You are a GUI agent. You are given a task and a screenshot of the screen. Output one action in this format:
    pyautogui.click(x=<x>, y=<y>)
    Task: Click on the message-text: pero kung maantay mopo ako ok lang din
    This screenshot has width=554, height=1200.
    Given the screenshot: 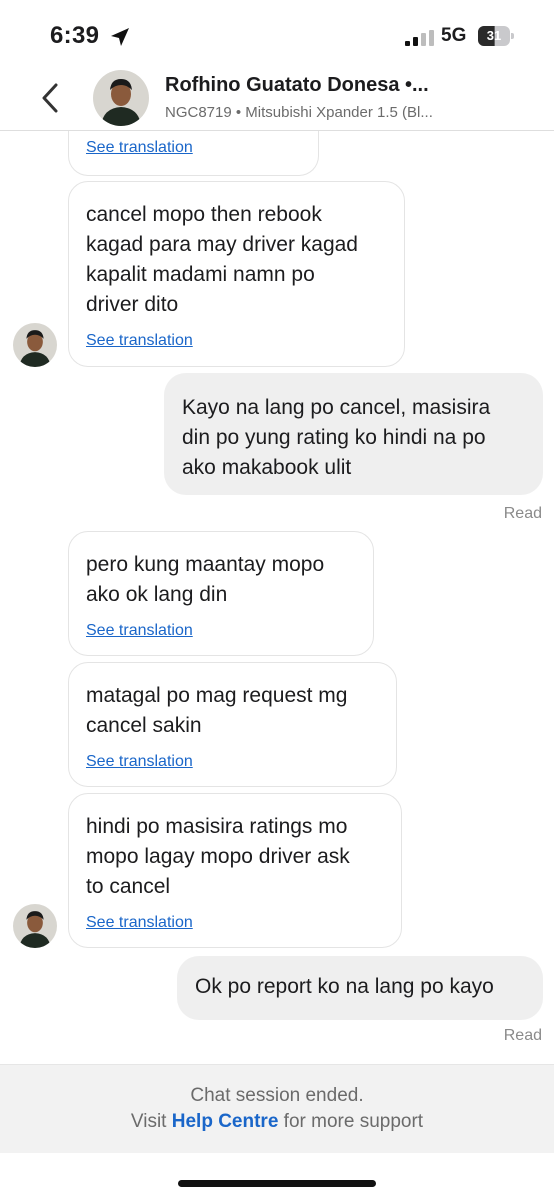 What is the action you would take?
    pyautogui.click(x=205, y=579)
    